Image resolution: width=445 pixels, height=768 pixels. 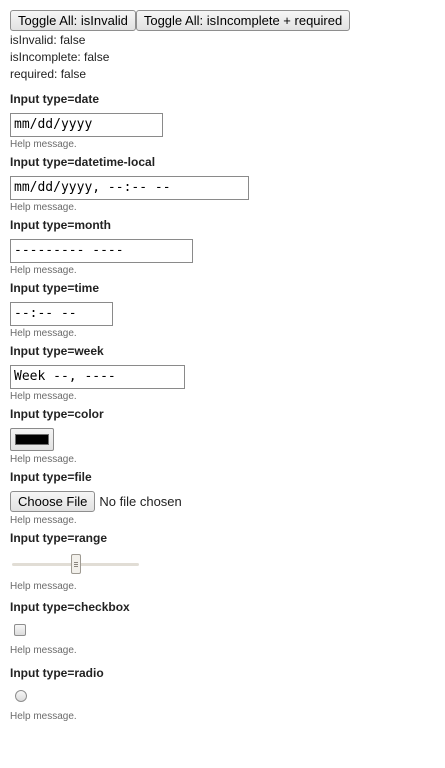 I want to click on datetime-local-input: mm/dd/yyyy, --:-- --, so click(x=129, y=188).